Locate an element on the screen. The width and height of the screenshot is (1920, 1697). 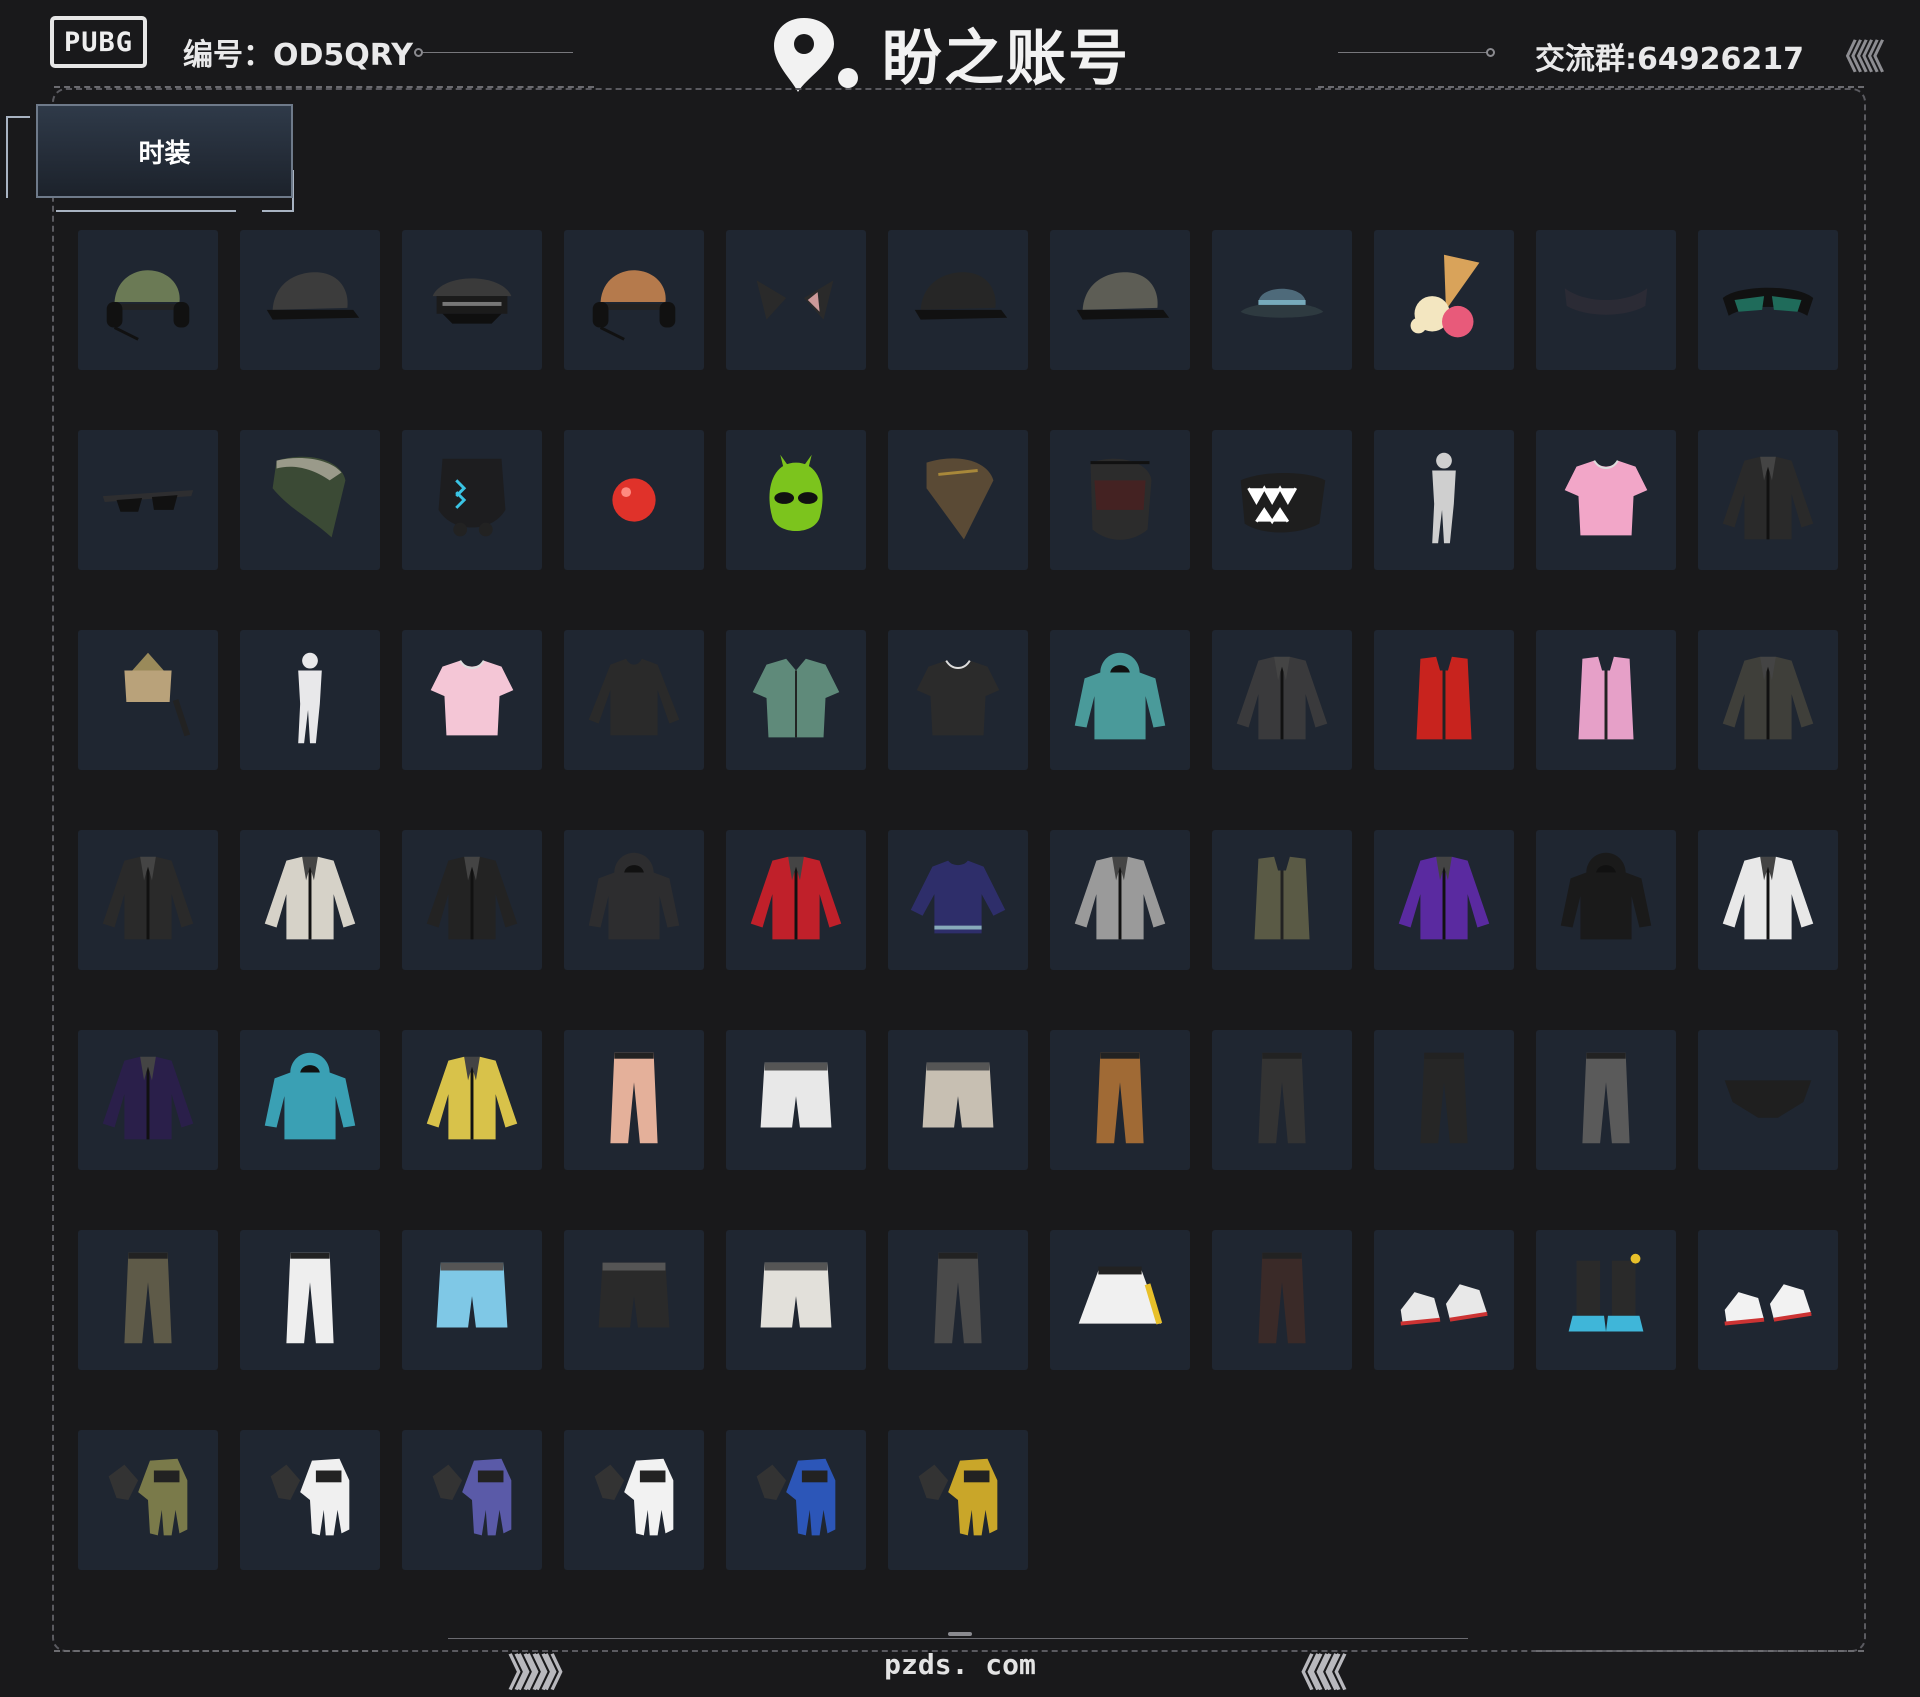
briefs-icon is located at coordinates (1768, 1099).